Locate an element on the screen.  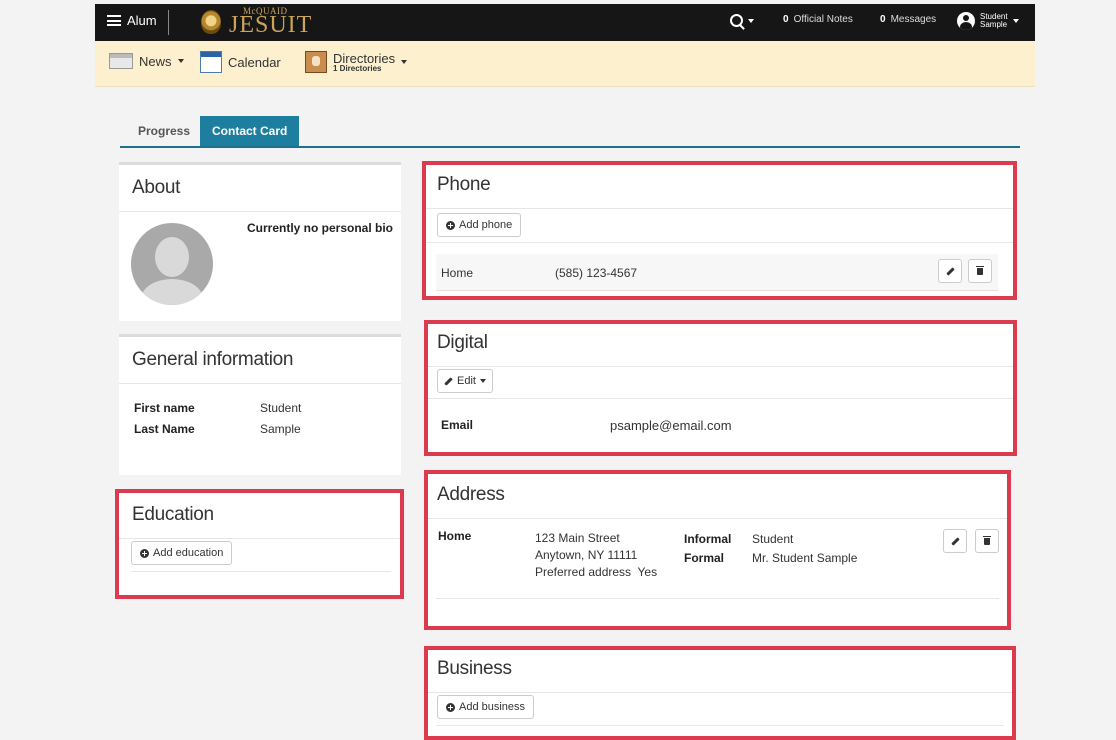
directories-label: Directories is located at coordinates (364, 58).